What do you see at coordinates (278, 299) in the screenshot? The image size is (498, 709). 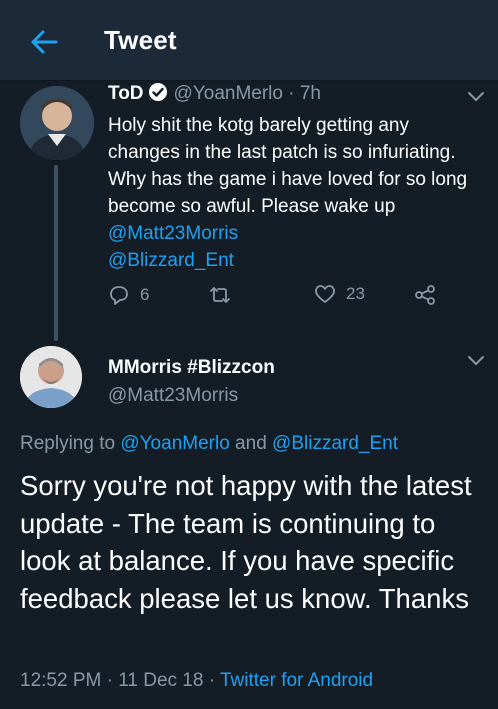 I see `tweet-actions: 6 23` at bounding box center [278, 299].